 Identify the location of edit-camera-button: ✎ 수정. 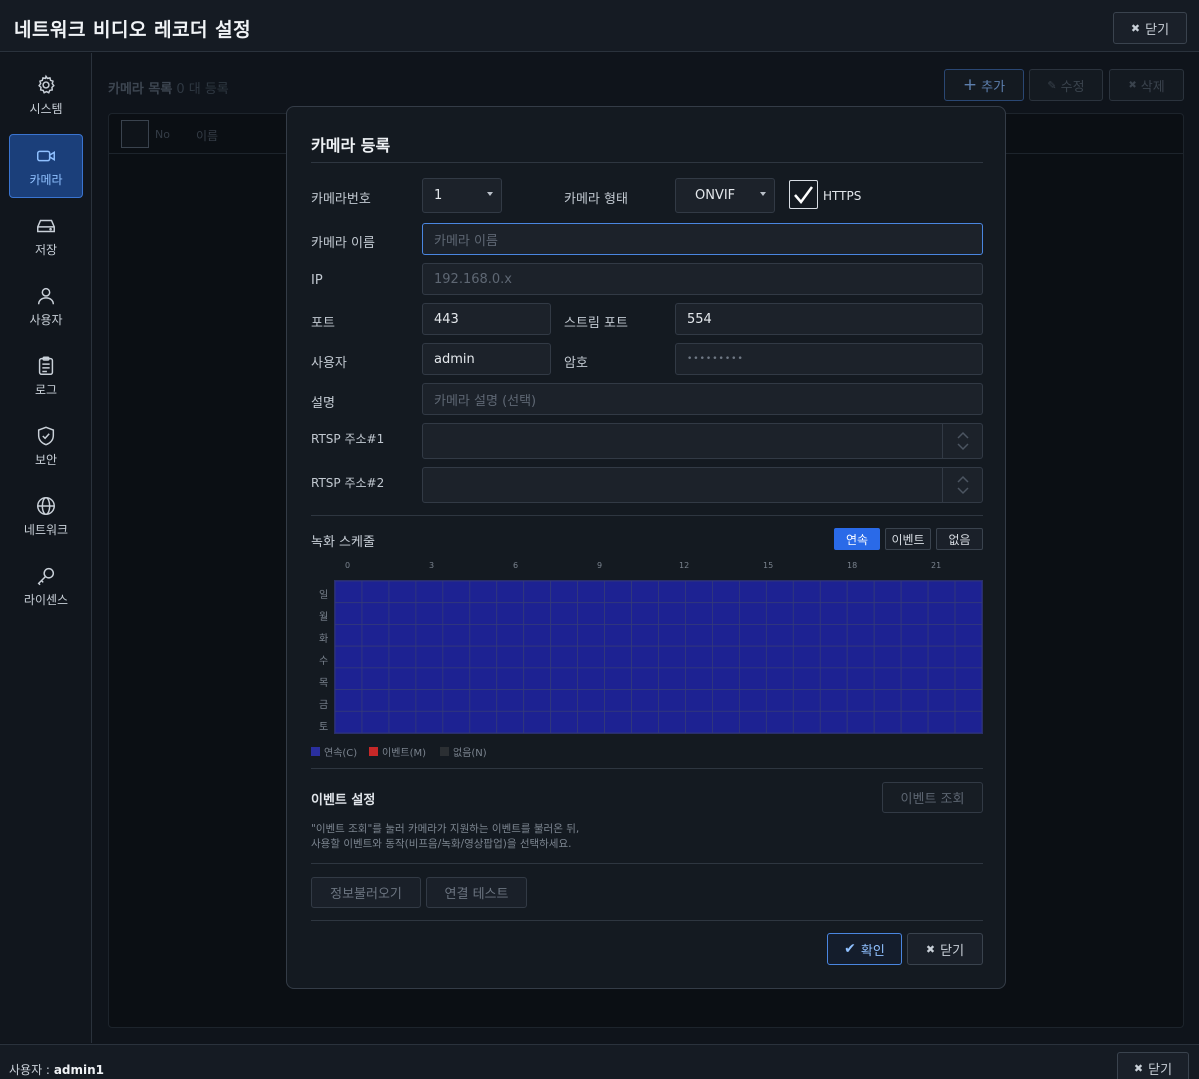
(1066, 85).